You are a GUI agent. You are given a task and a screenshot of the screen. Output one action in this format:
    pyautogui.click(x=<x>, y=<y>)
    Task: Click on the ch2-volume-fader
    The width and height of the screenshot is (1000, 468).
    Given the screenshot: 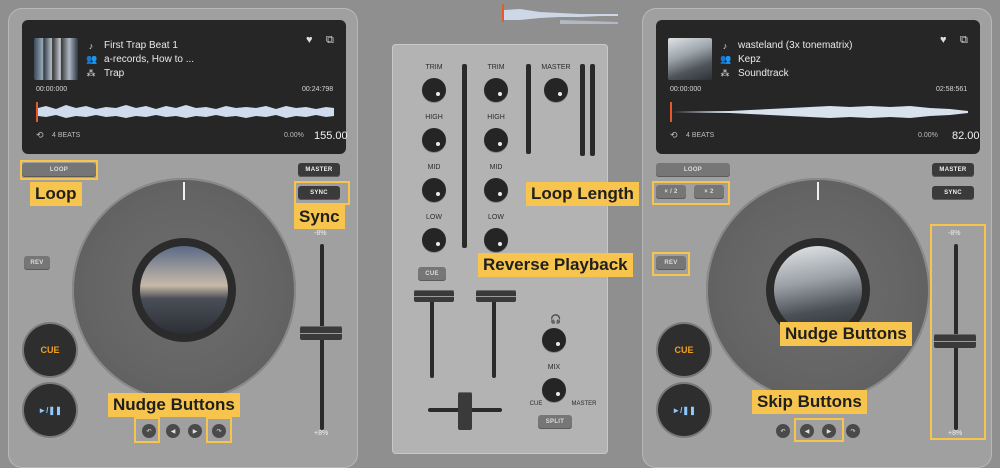 What is the action you would take?
    pyautogui.click(x=496, y=296)
    